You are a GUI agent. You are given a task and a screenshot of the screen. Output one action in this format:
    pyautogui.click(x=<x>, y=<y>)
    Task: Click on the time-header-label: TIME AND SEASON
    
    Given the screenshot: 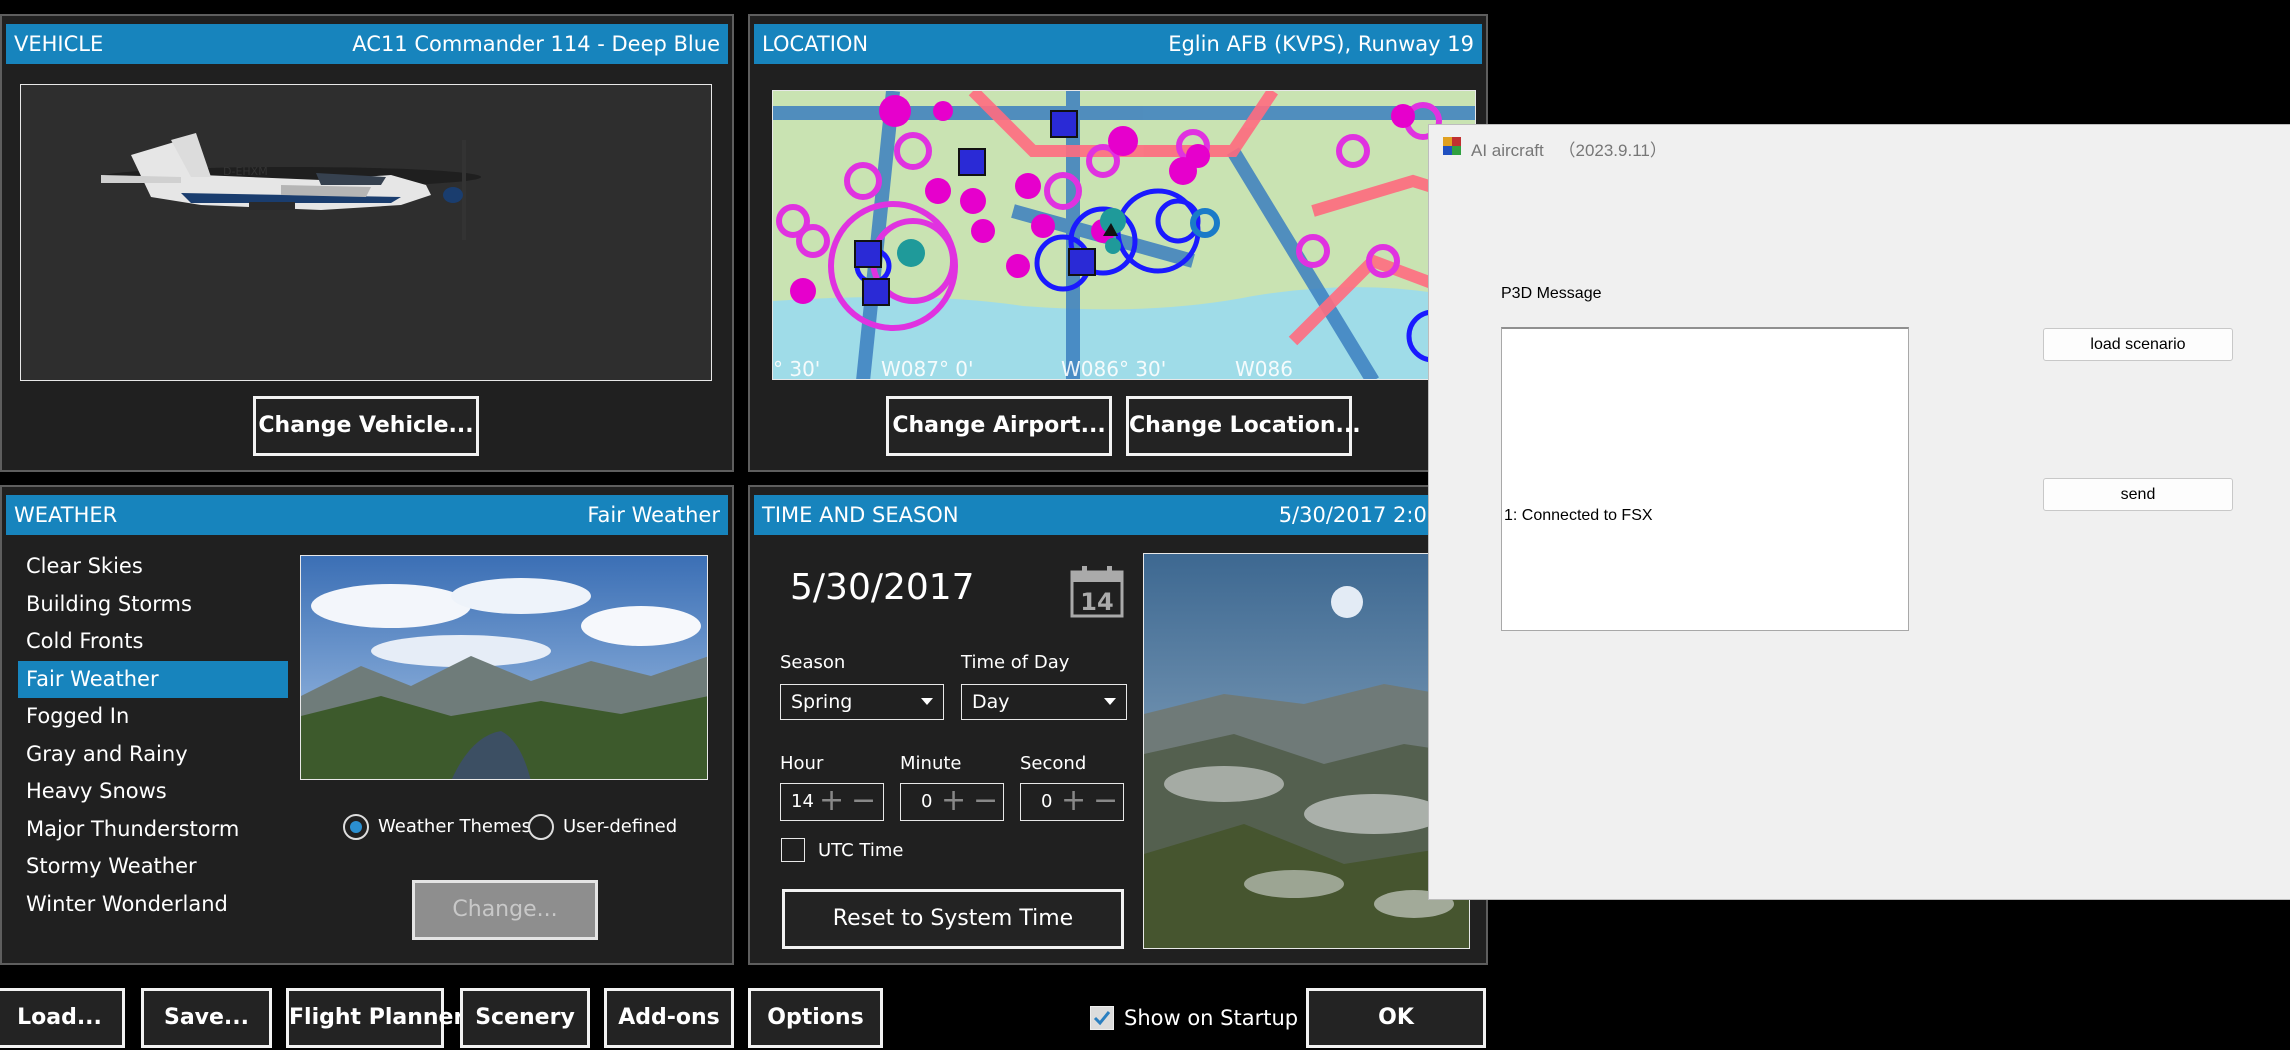 What is the action you would take?
    pyautogui.click(x=860, y=515)
    